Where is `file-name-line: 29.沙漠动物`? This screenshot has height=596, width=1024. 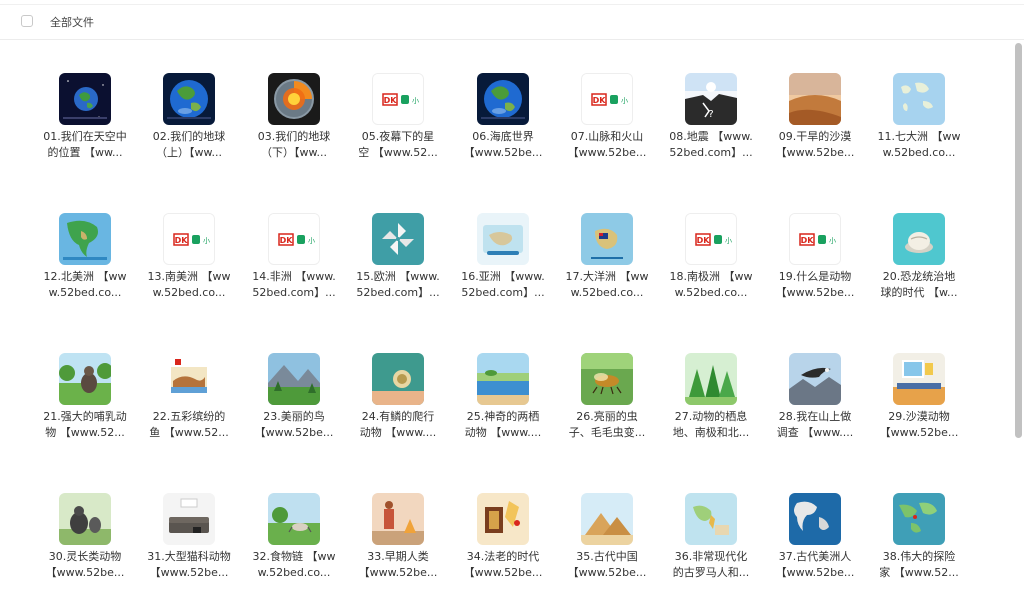
file-name-line: 29.沙漠动物 is located at coordinates (919, 416).